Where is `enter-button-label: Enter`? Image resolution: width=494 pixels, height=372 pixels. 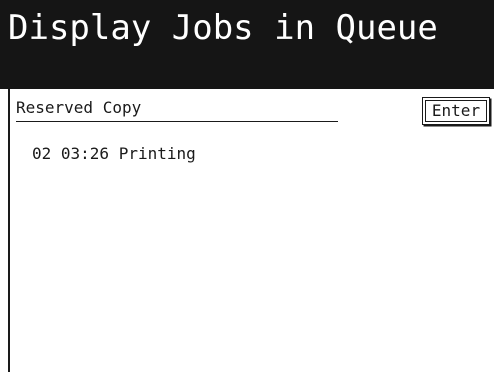
enter-button-label: Enter is located at coordinates (456, 111).